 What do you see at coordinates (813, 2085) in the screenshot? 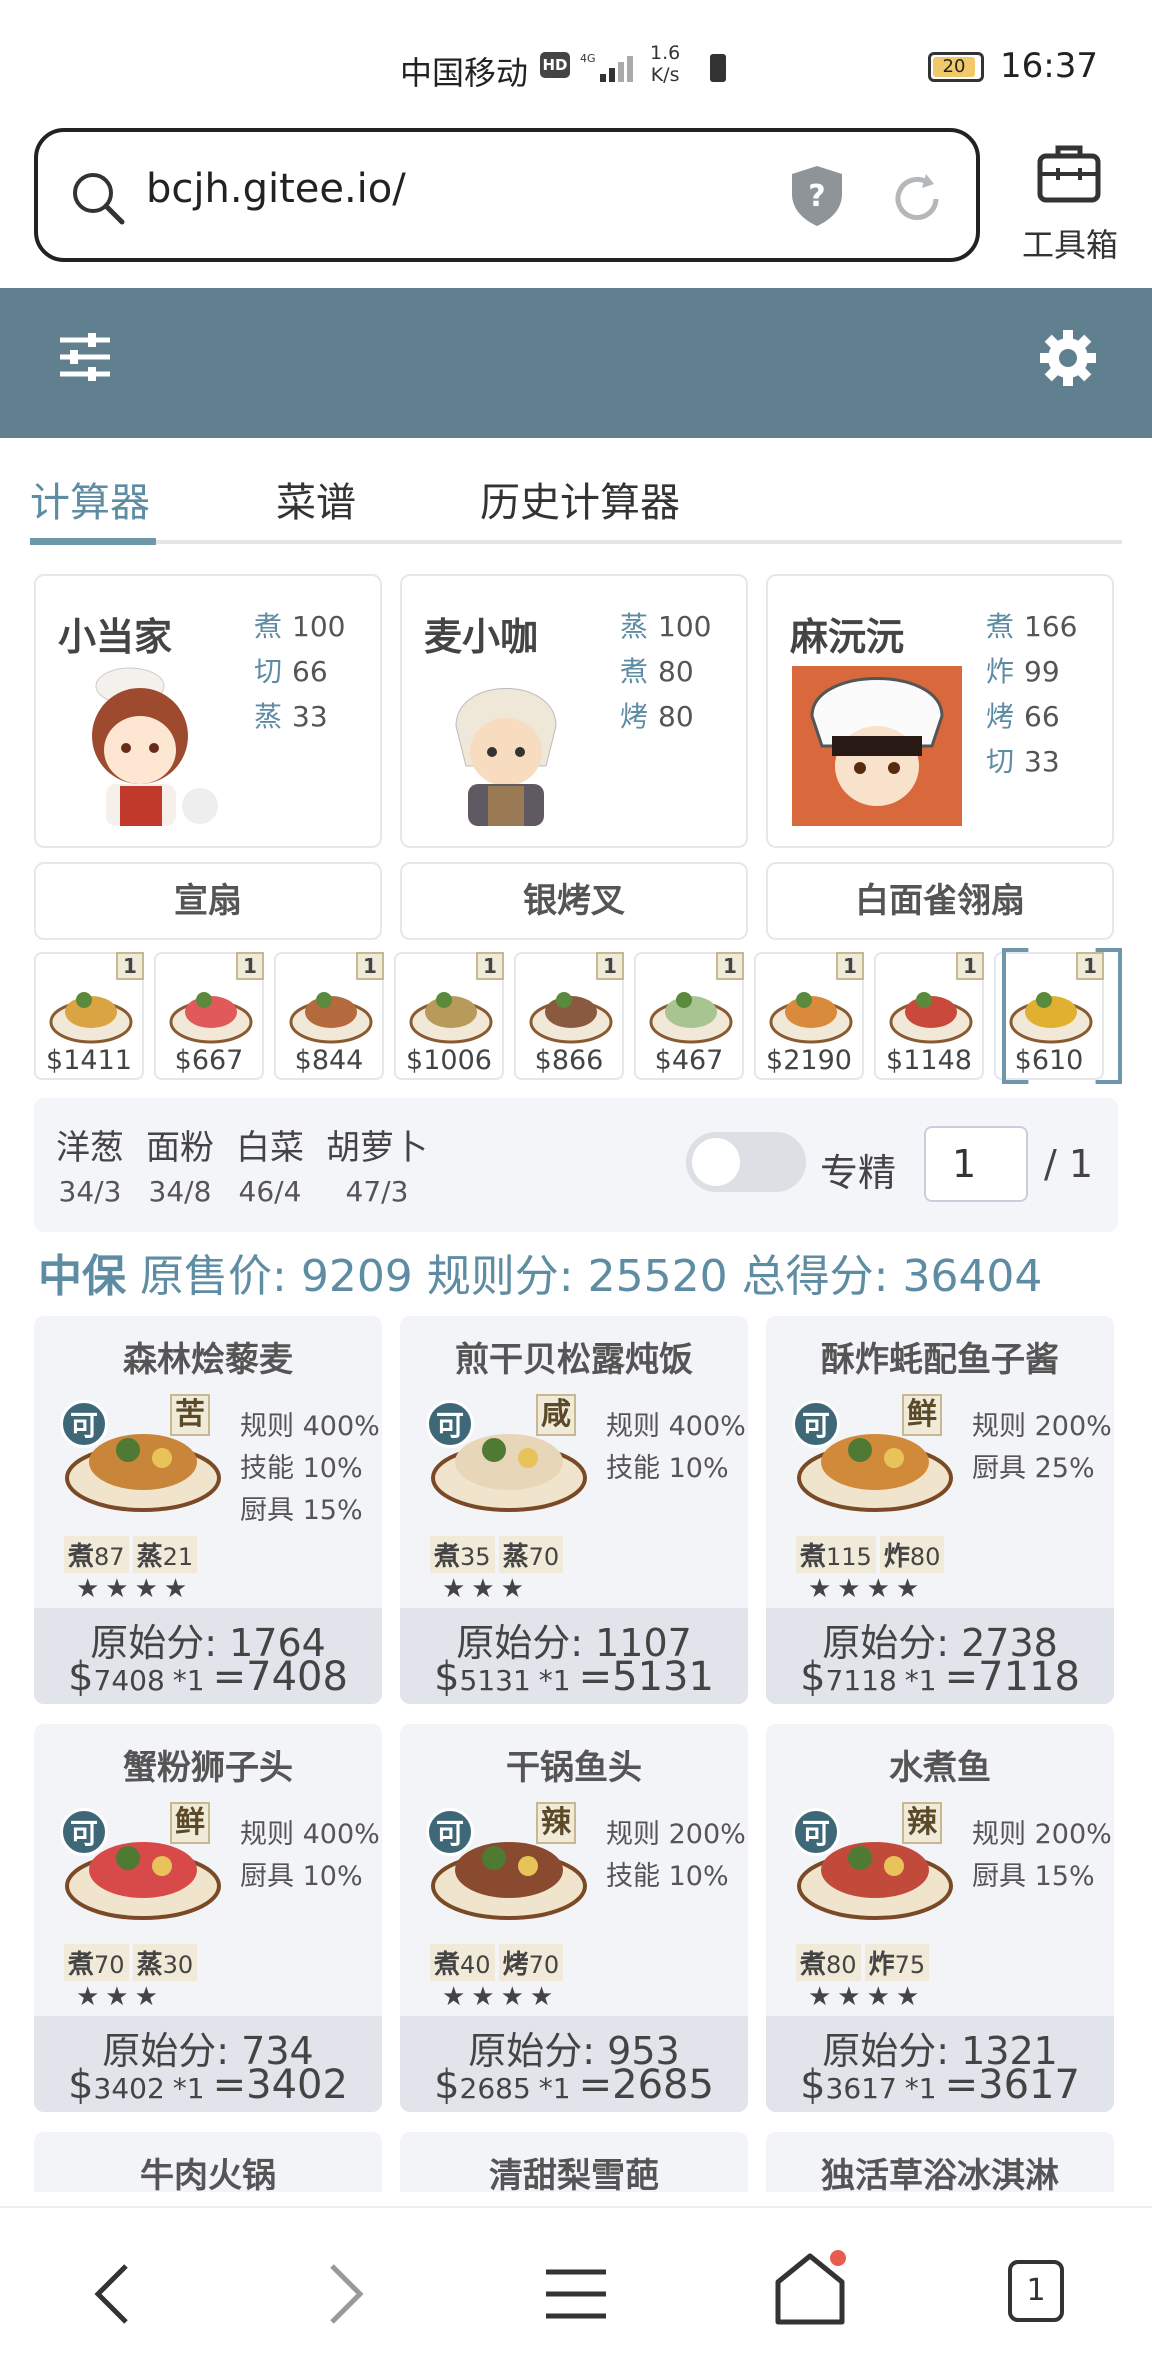
I see `dollar-icon: $` at bounding box center [813, 2085].